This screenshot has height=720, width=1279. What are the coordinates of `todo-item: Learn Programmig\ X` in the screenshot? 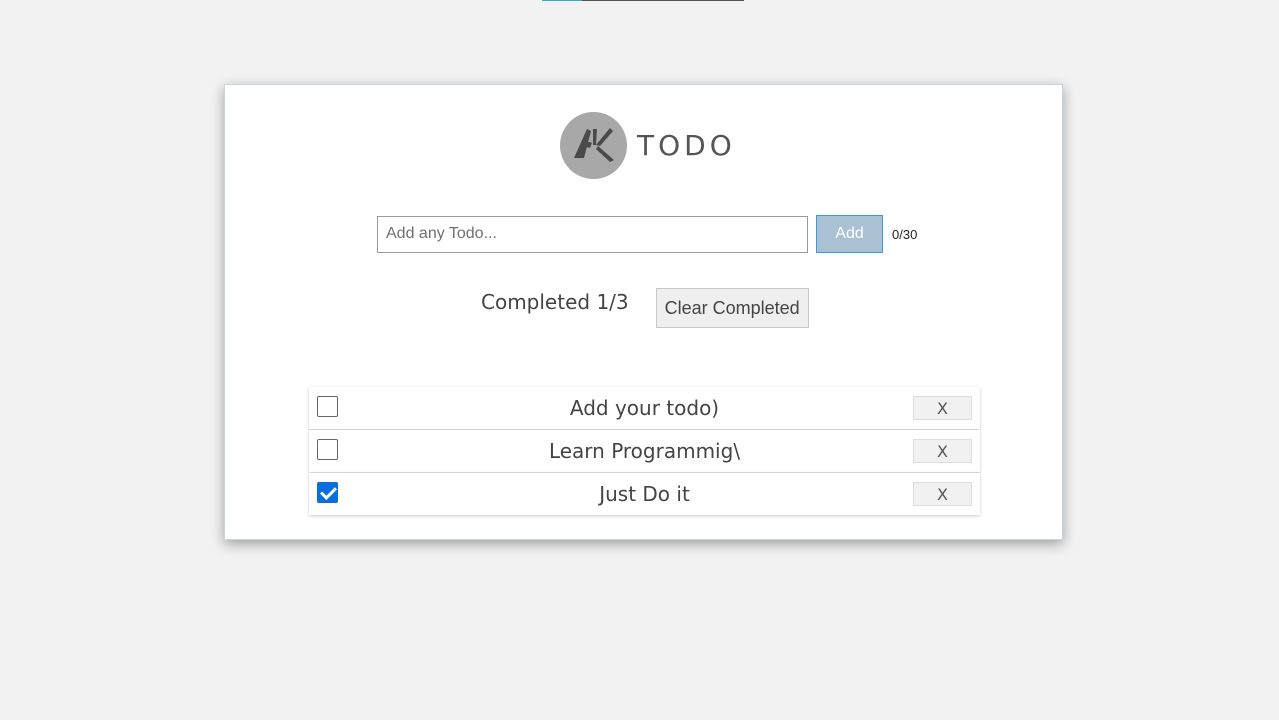 It's located at (644, 451).